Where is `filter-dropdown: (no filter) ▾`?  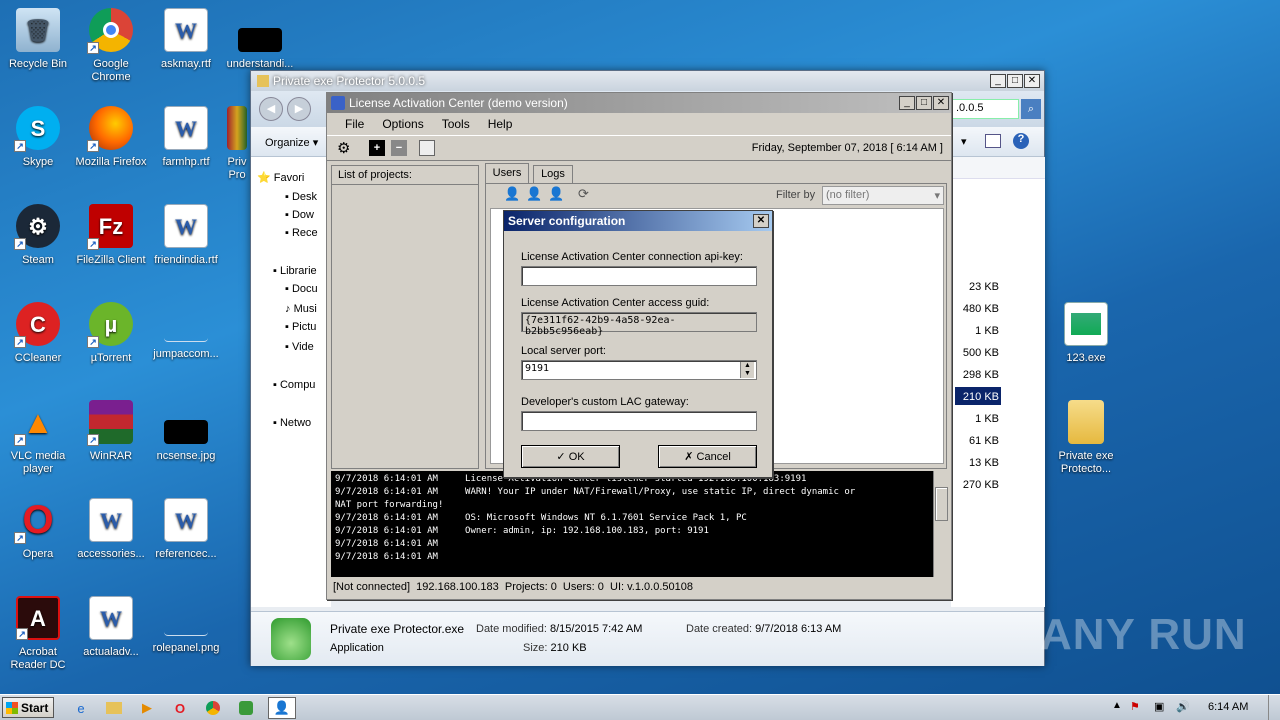
filter-dropdown: (no filter) ▾ is located at coordinates (883, 195).